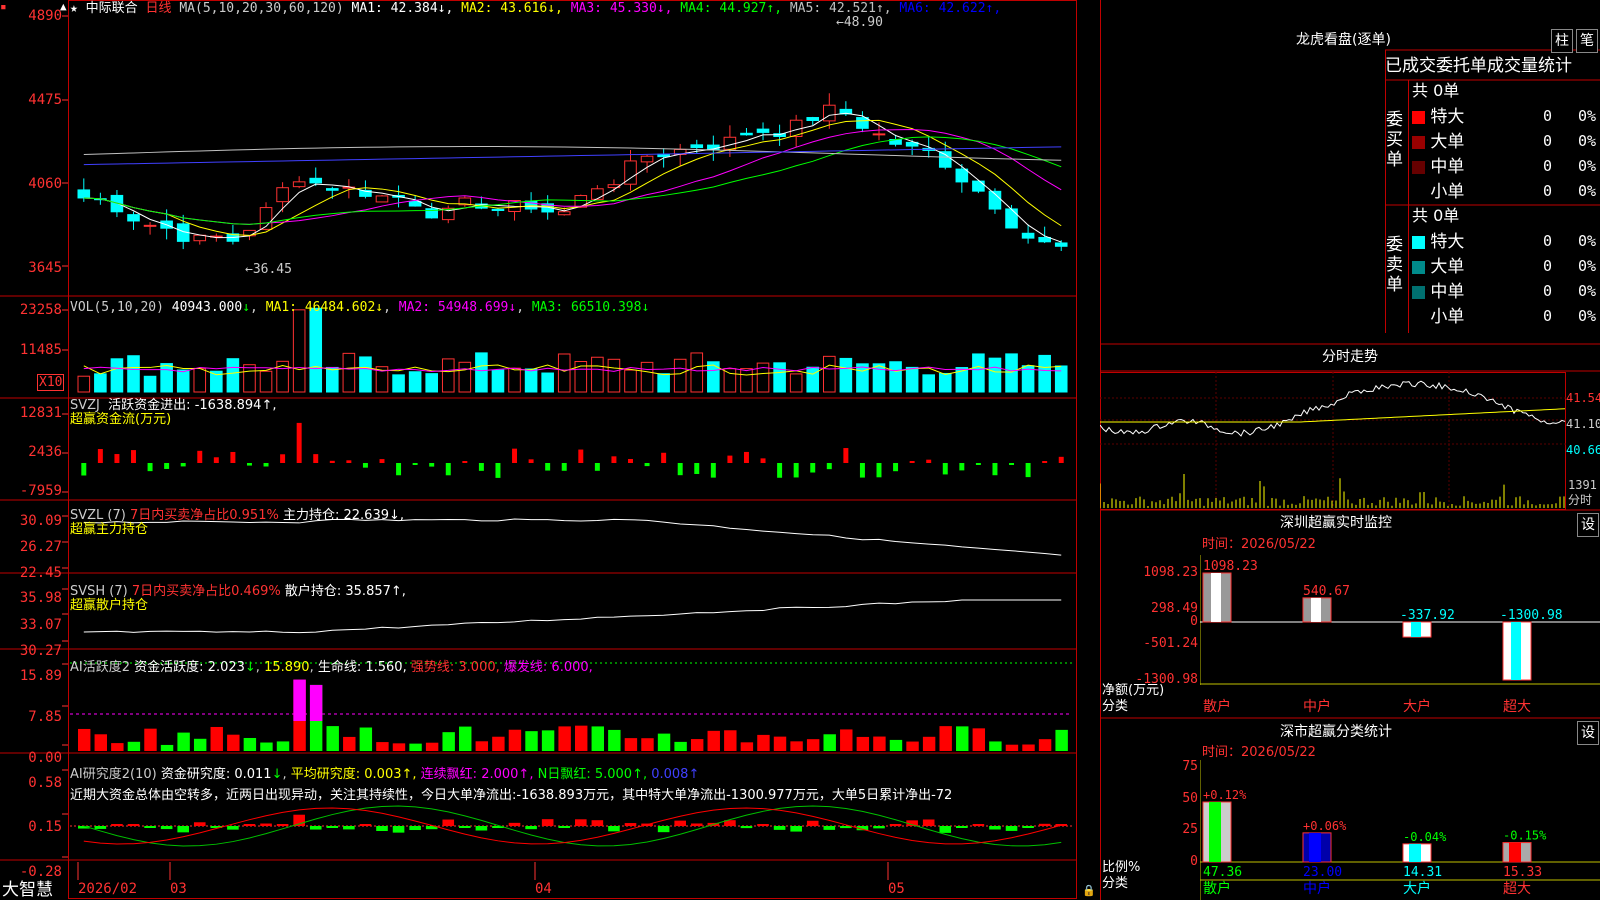  Describe the element at coordinates (1336, 732) in the screenshot. I see `sz-classify-title: 深市超赢分类统计` at that location.